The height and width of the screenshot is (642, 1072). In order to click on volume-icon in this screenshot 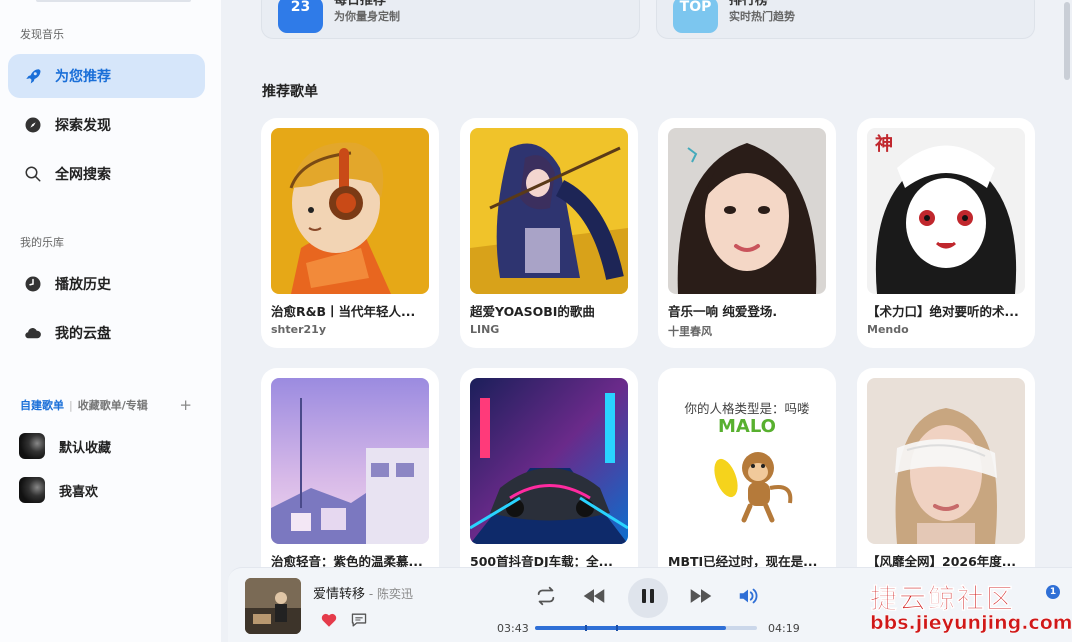, I will do `click(748, 598)`.